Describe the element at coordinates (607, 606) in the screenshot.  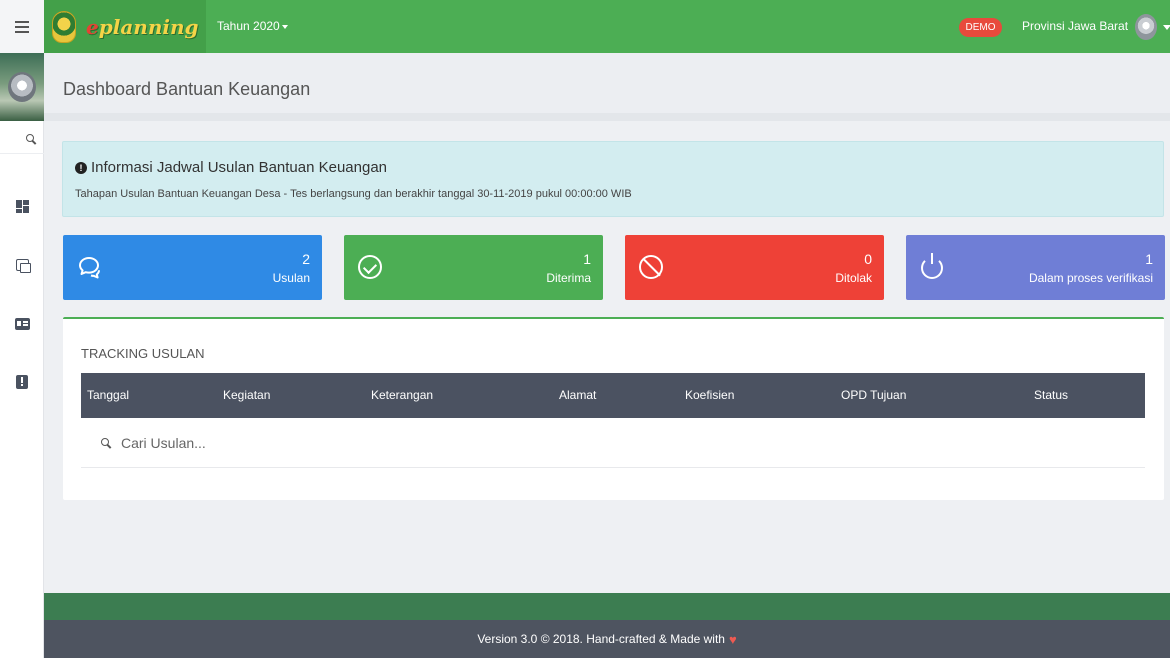
I see `footer-band` at that location.